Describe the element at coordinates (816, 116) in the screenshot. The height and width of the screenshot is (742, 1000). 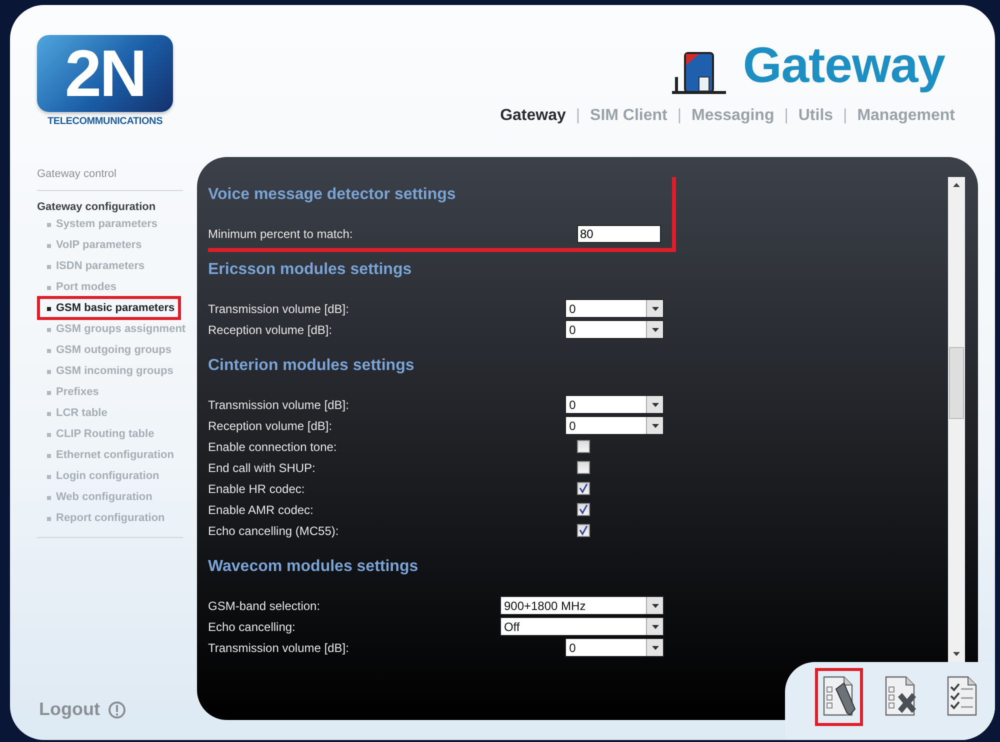
I see `nav-tab: Utils` at that location.